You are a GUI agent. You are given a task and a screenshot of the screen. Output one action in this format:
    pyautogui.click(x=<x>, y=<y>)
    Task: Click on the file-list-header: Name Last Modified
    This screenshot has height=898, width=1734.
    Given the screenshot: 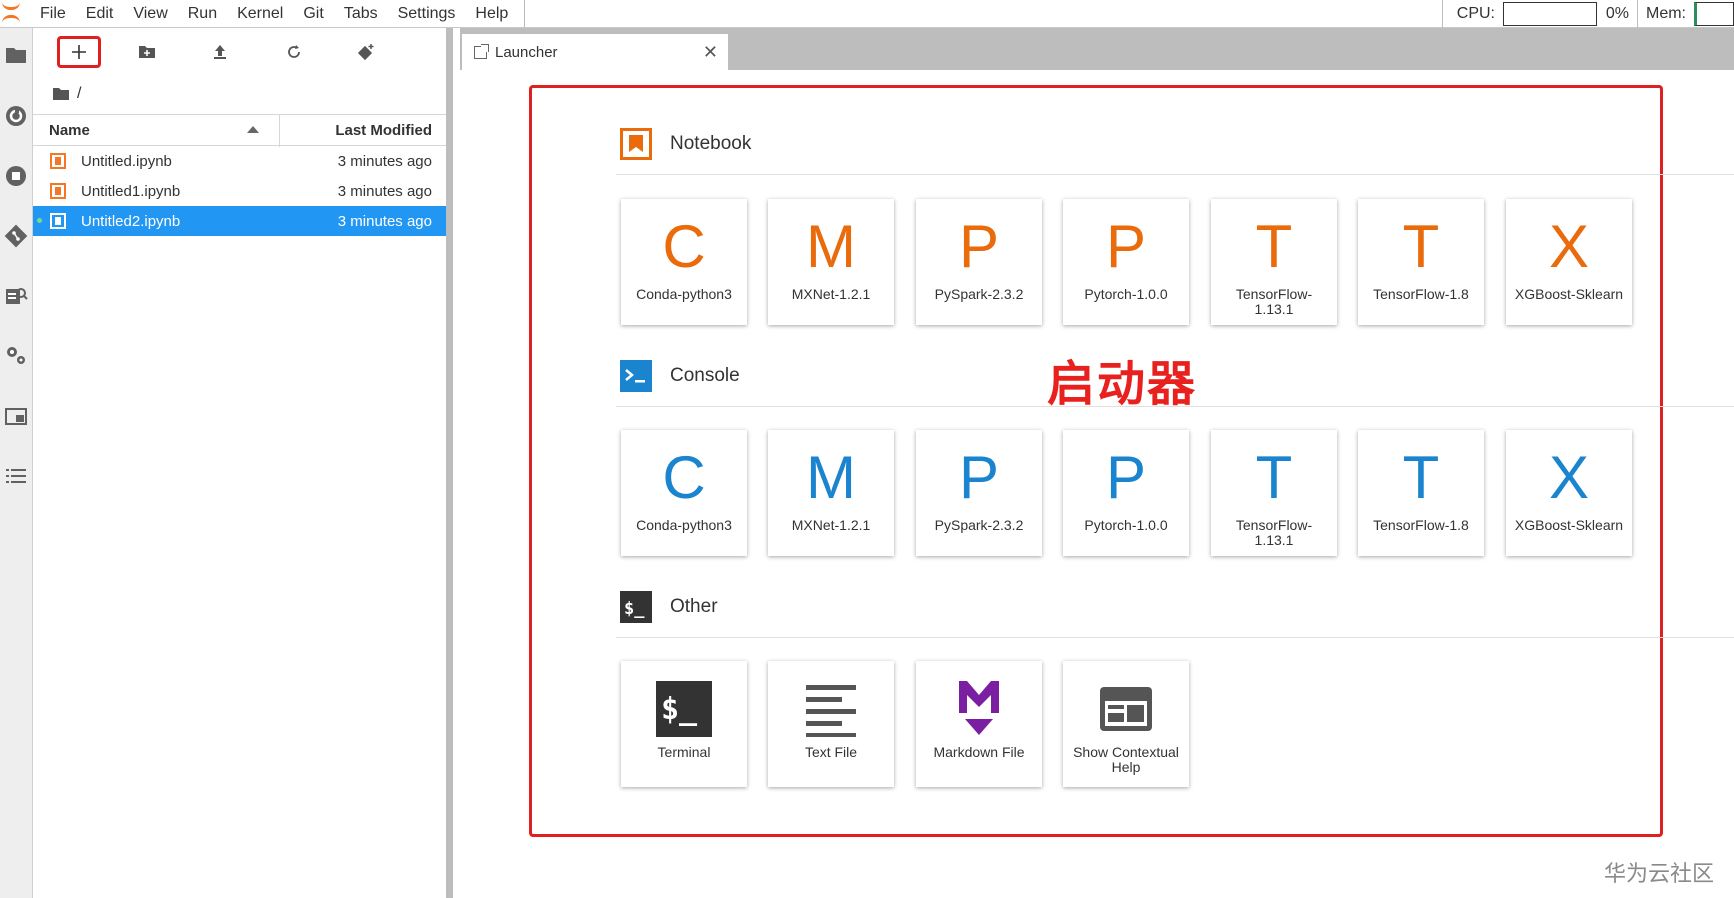 What is the action you would take?
    pyautogui.click(x=239, y=130)
    